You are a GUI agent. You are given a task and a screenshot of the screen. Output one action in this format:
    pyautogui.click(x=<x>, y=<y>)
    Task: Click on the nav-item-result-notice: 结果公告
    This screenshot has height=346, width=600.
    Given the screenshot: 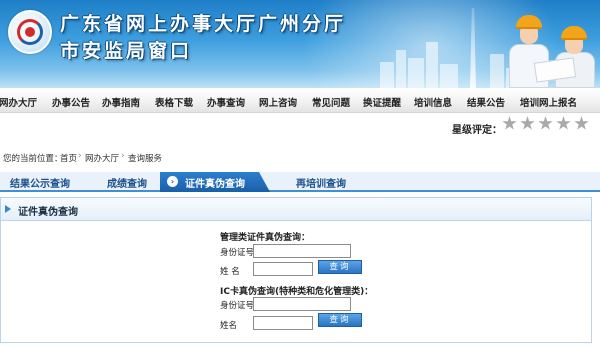 What is the action you would take?
    pyautogui.click(x=486, y=102)
    